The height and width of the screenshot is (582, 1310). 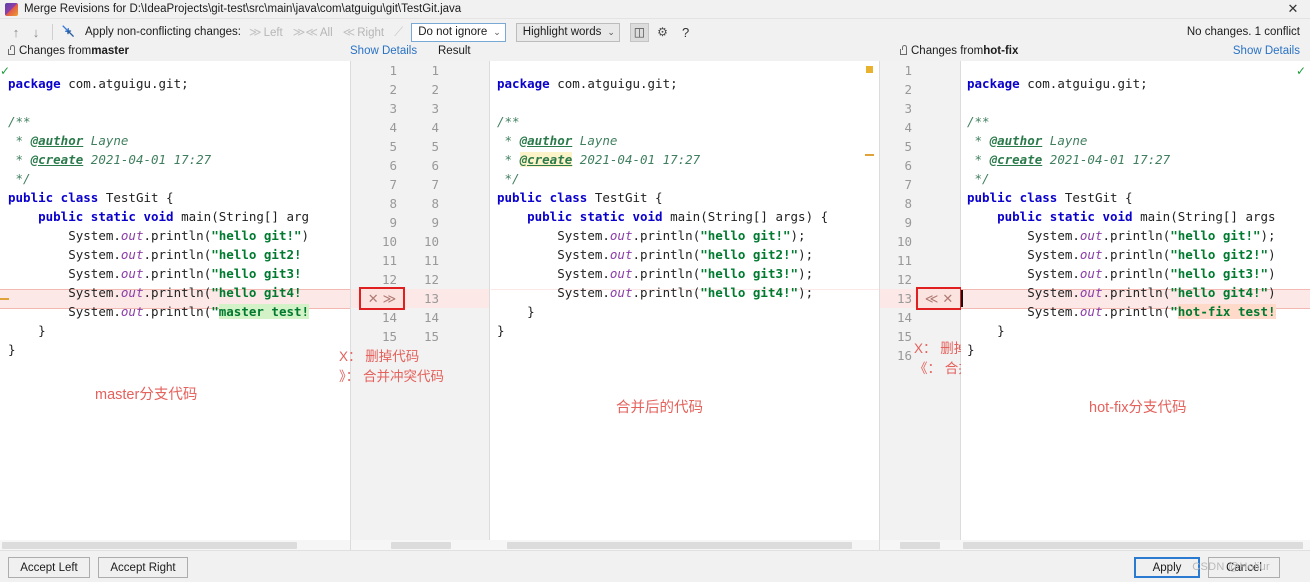 I want to click on help-icon: ?, so click(x=685, y=32).